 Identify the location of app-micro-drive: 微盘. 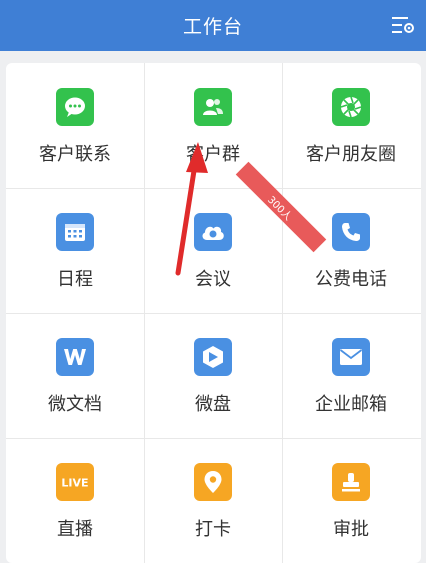
(213, 375).